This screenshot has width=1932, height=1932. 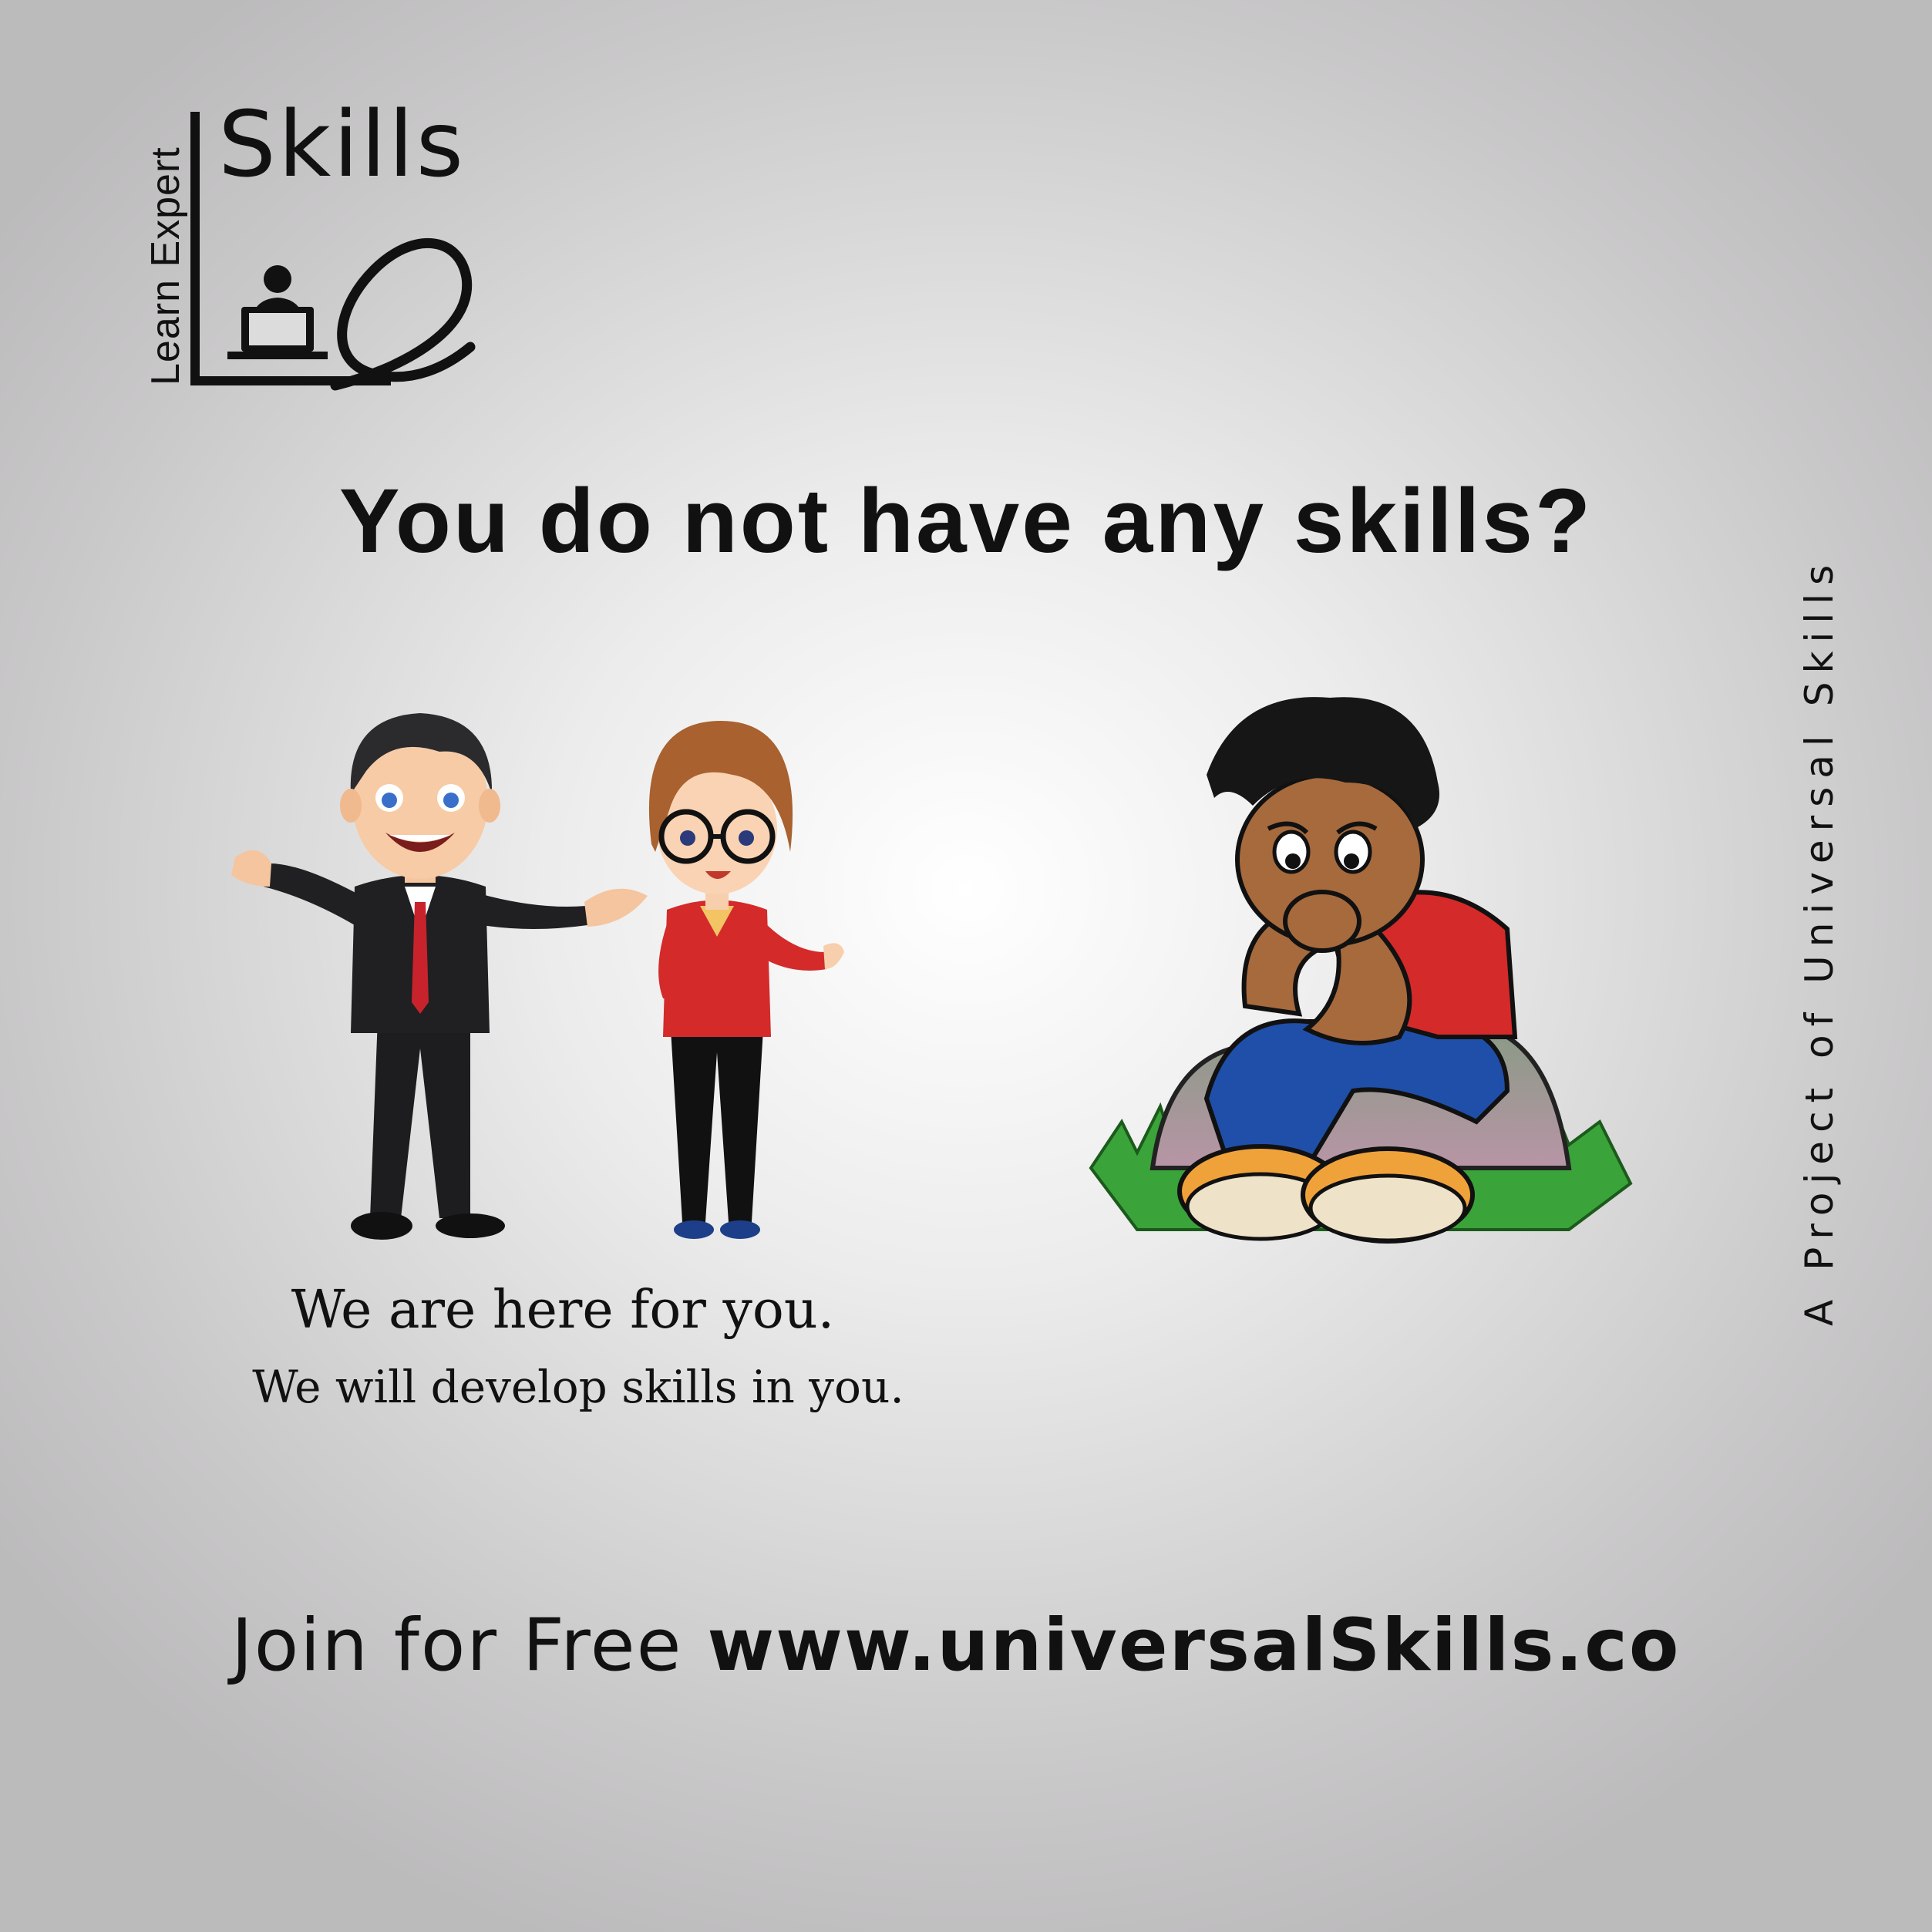 I want to click on join-cta: Join for Free www.universalSkills.co, so click(x=955, y=1646).